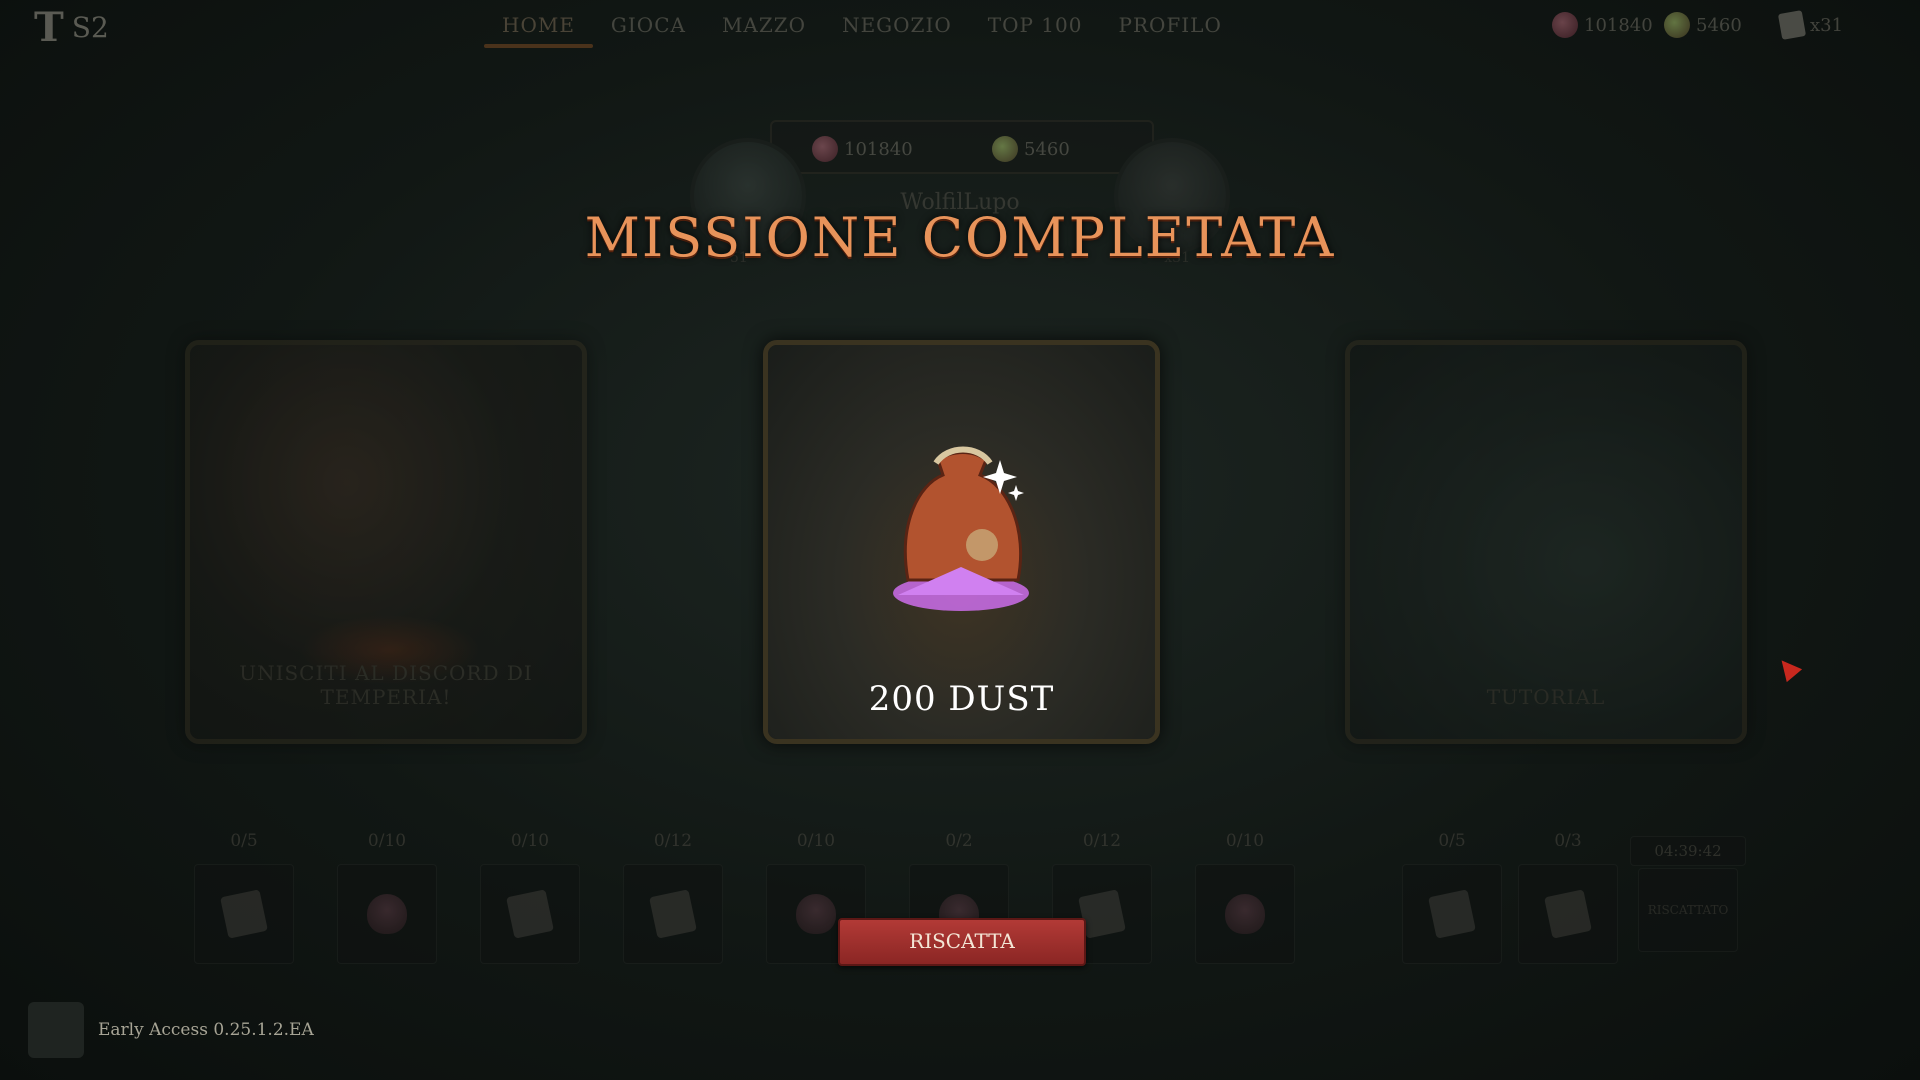 The image size is (1920, 1080). I want to click on mission-complete-title: MISSIONE COMPLETATA, so click(960, 237).